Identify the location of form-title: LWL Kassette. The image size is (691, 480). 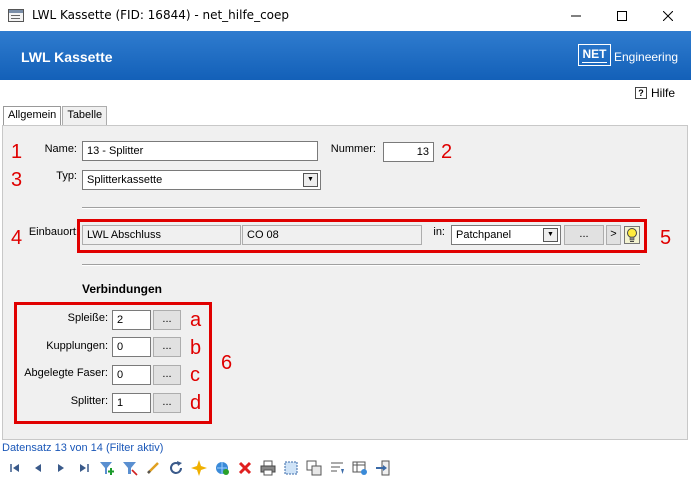
(67, 57).